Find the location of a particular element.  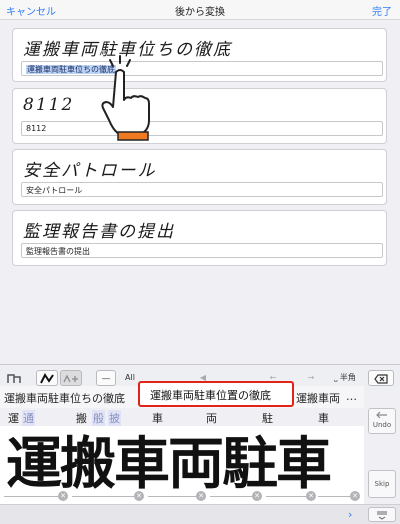

entry-card-1: 運搬車両駐車位ちの徹底 運搬車両駐車位ちの徹底 is located at coordinates (199, 55).